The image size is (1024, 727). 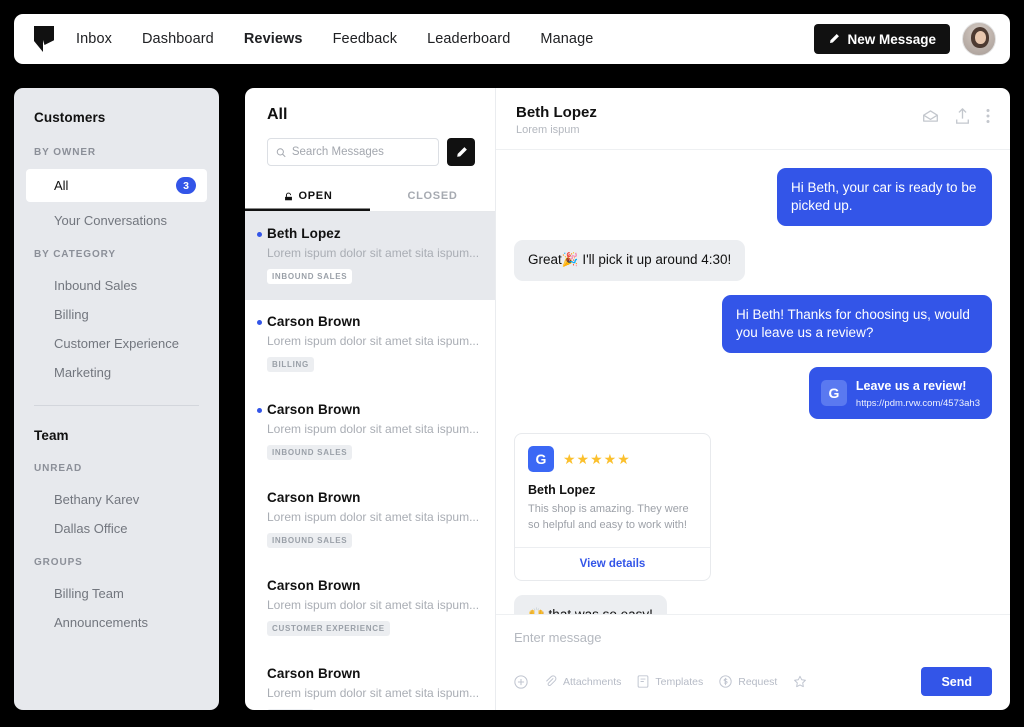 What do you see at coordinates (116, 220) in the screenshot?
I see `sidebar-item-your-conversations: Your Conversations` at bounding box center [116, 220].